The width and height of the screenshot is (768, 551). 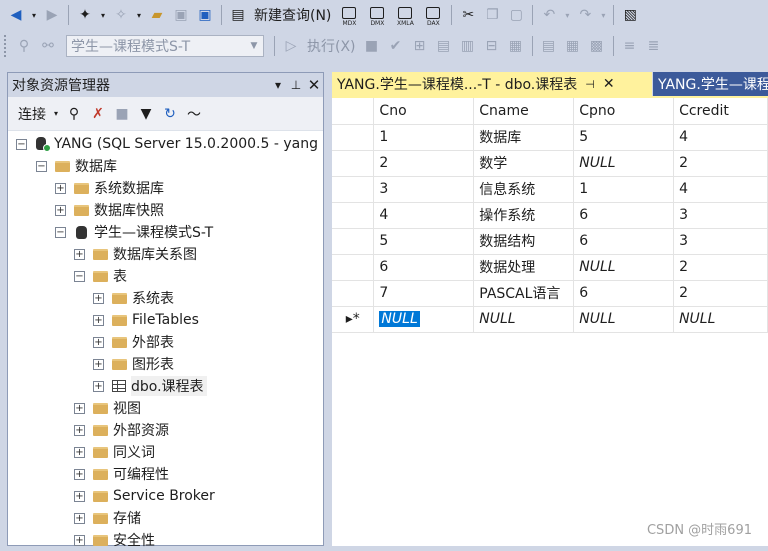 What do you see at coordinates (405, 15) in the screenshot?
I see `xmla-query-button: XMLA` at bounding box center [405, 15].